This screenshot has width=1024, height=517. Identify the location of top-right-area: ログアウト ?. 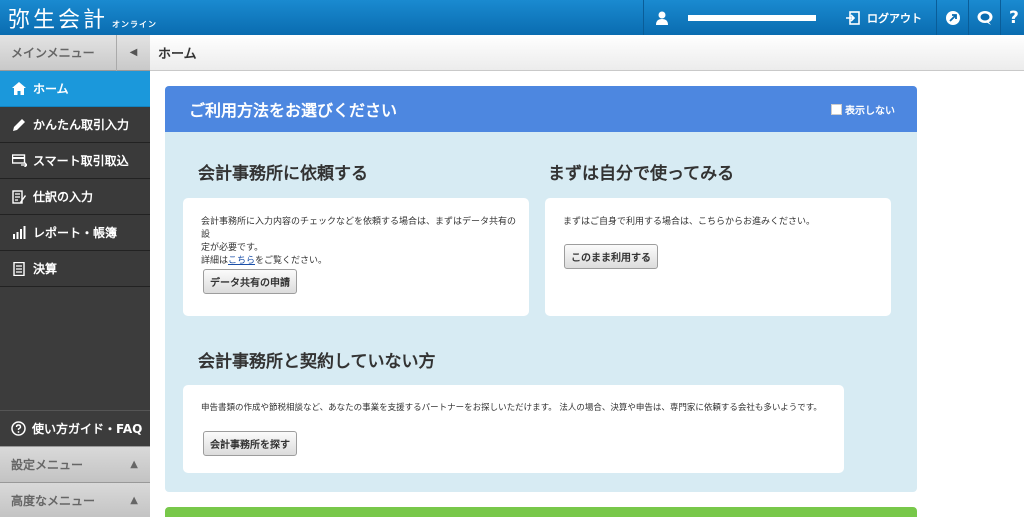
(833, 17).